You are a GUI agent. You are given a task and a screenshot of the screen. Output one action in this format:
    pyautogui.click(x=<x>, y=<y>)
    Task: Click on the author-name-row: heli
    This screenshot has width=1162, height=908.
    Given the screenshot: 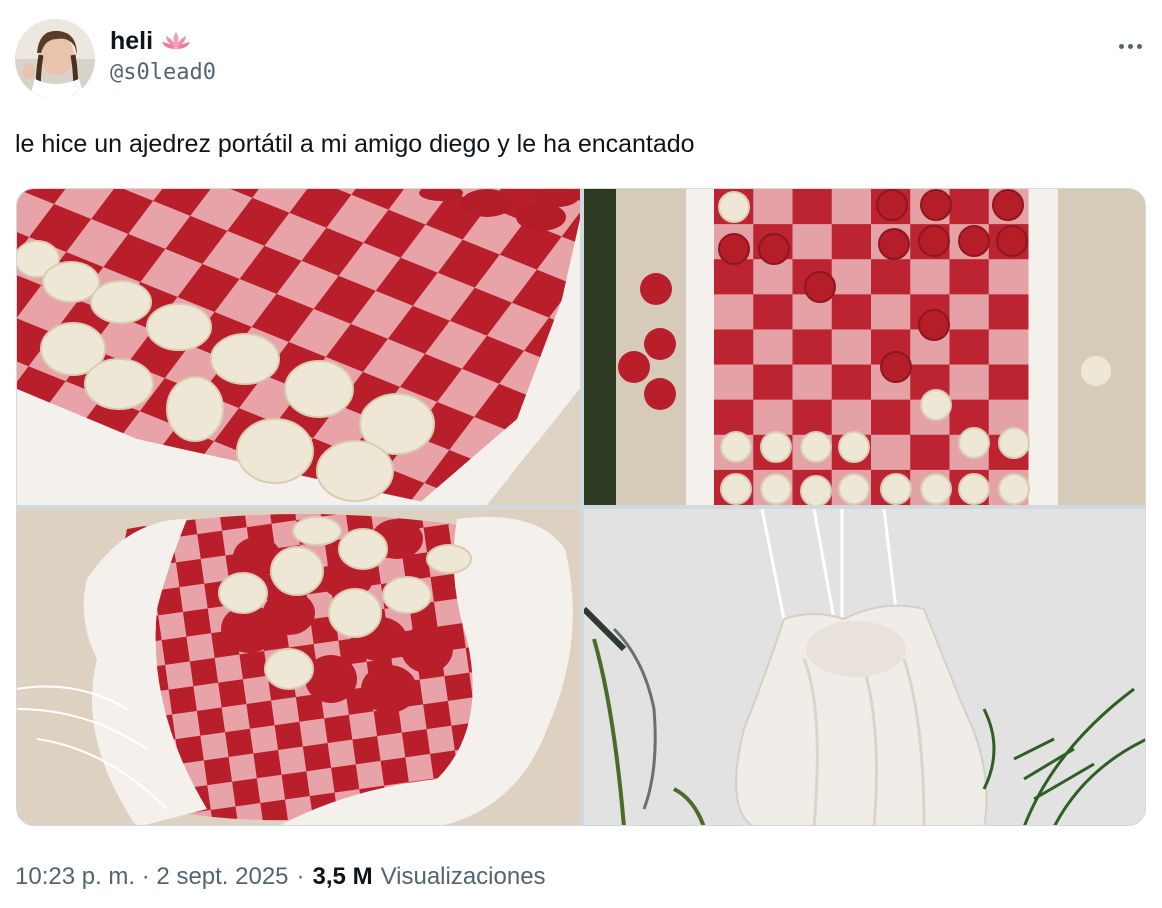 What is the action you would take?
    pyautogui.click(x=150, y=41)
    